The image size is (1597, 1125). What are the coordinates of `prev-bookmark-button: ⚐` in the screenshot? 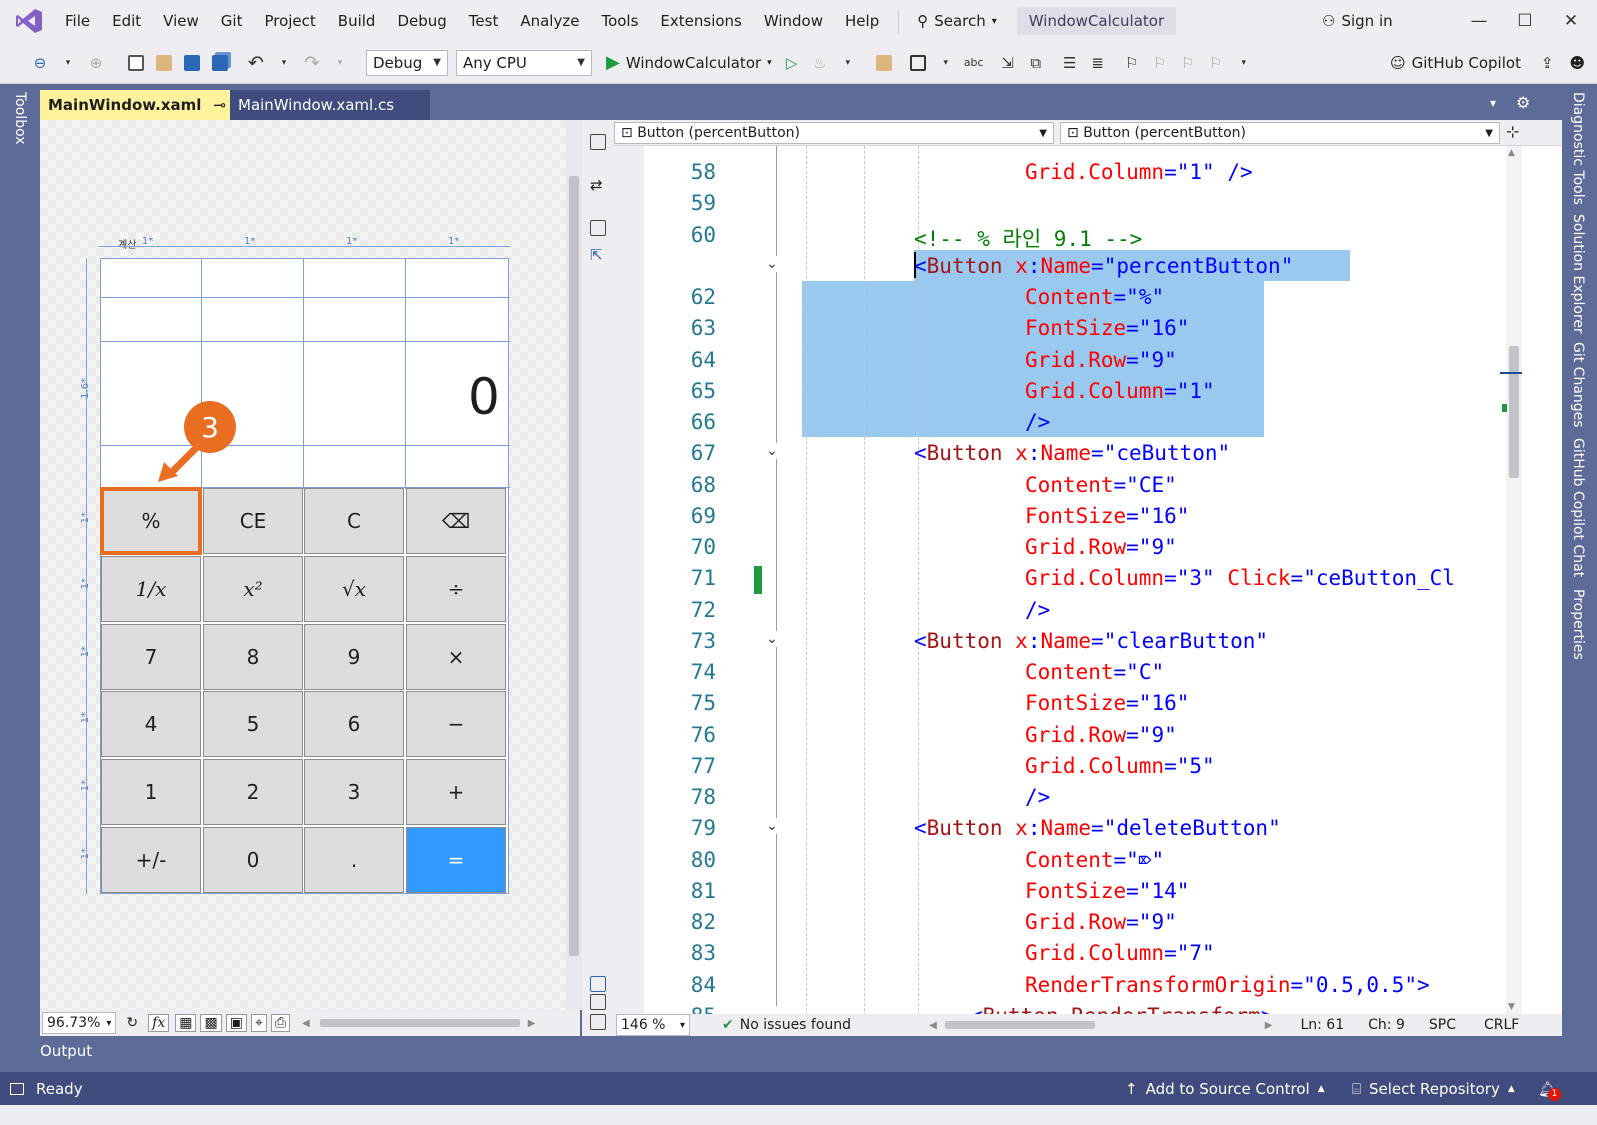 It's located at (1160, 63).